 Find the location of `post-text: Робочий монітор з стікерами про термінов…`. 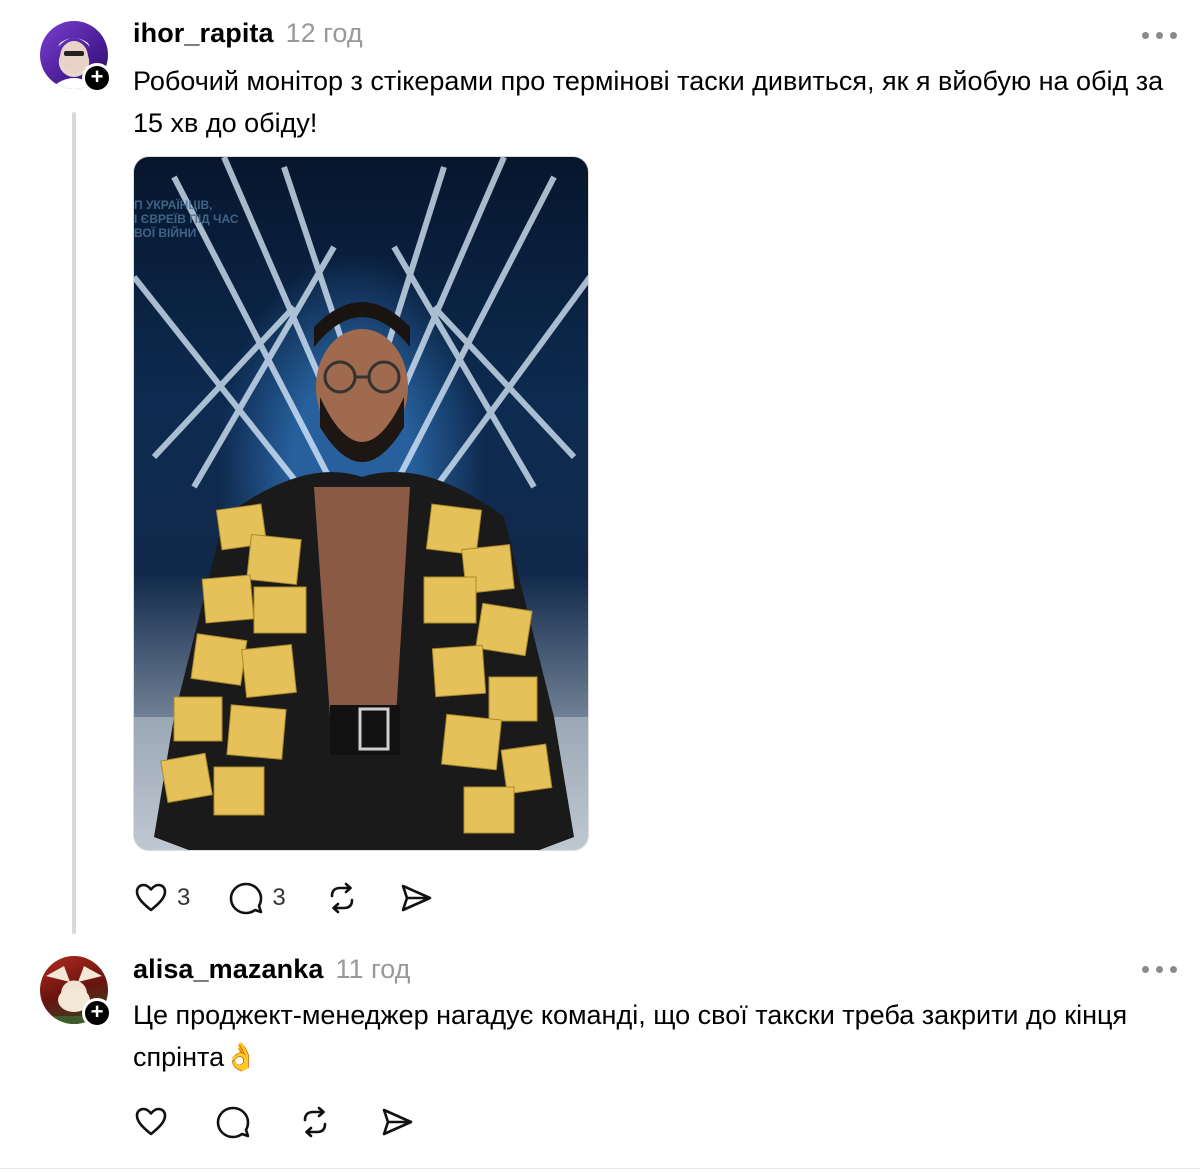

post-text: Робочий монітор з стікерами про термінов… is located at coordinates (648, 102).